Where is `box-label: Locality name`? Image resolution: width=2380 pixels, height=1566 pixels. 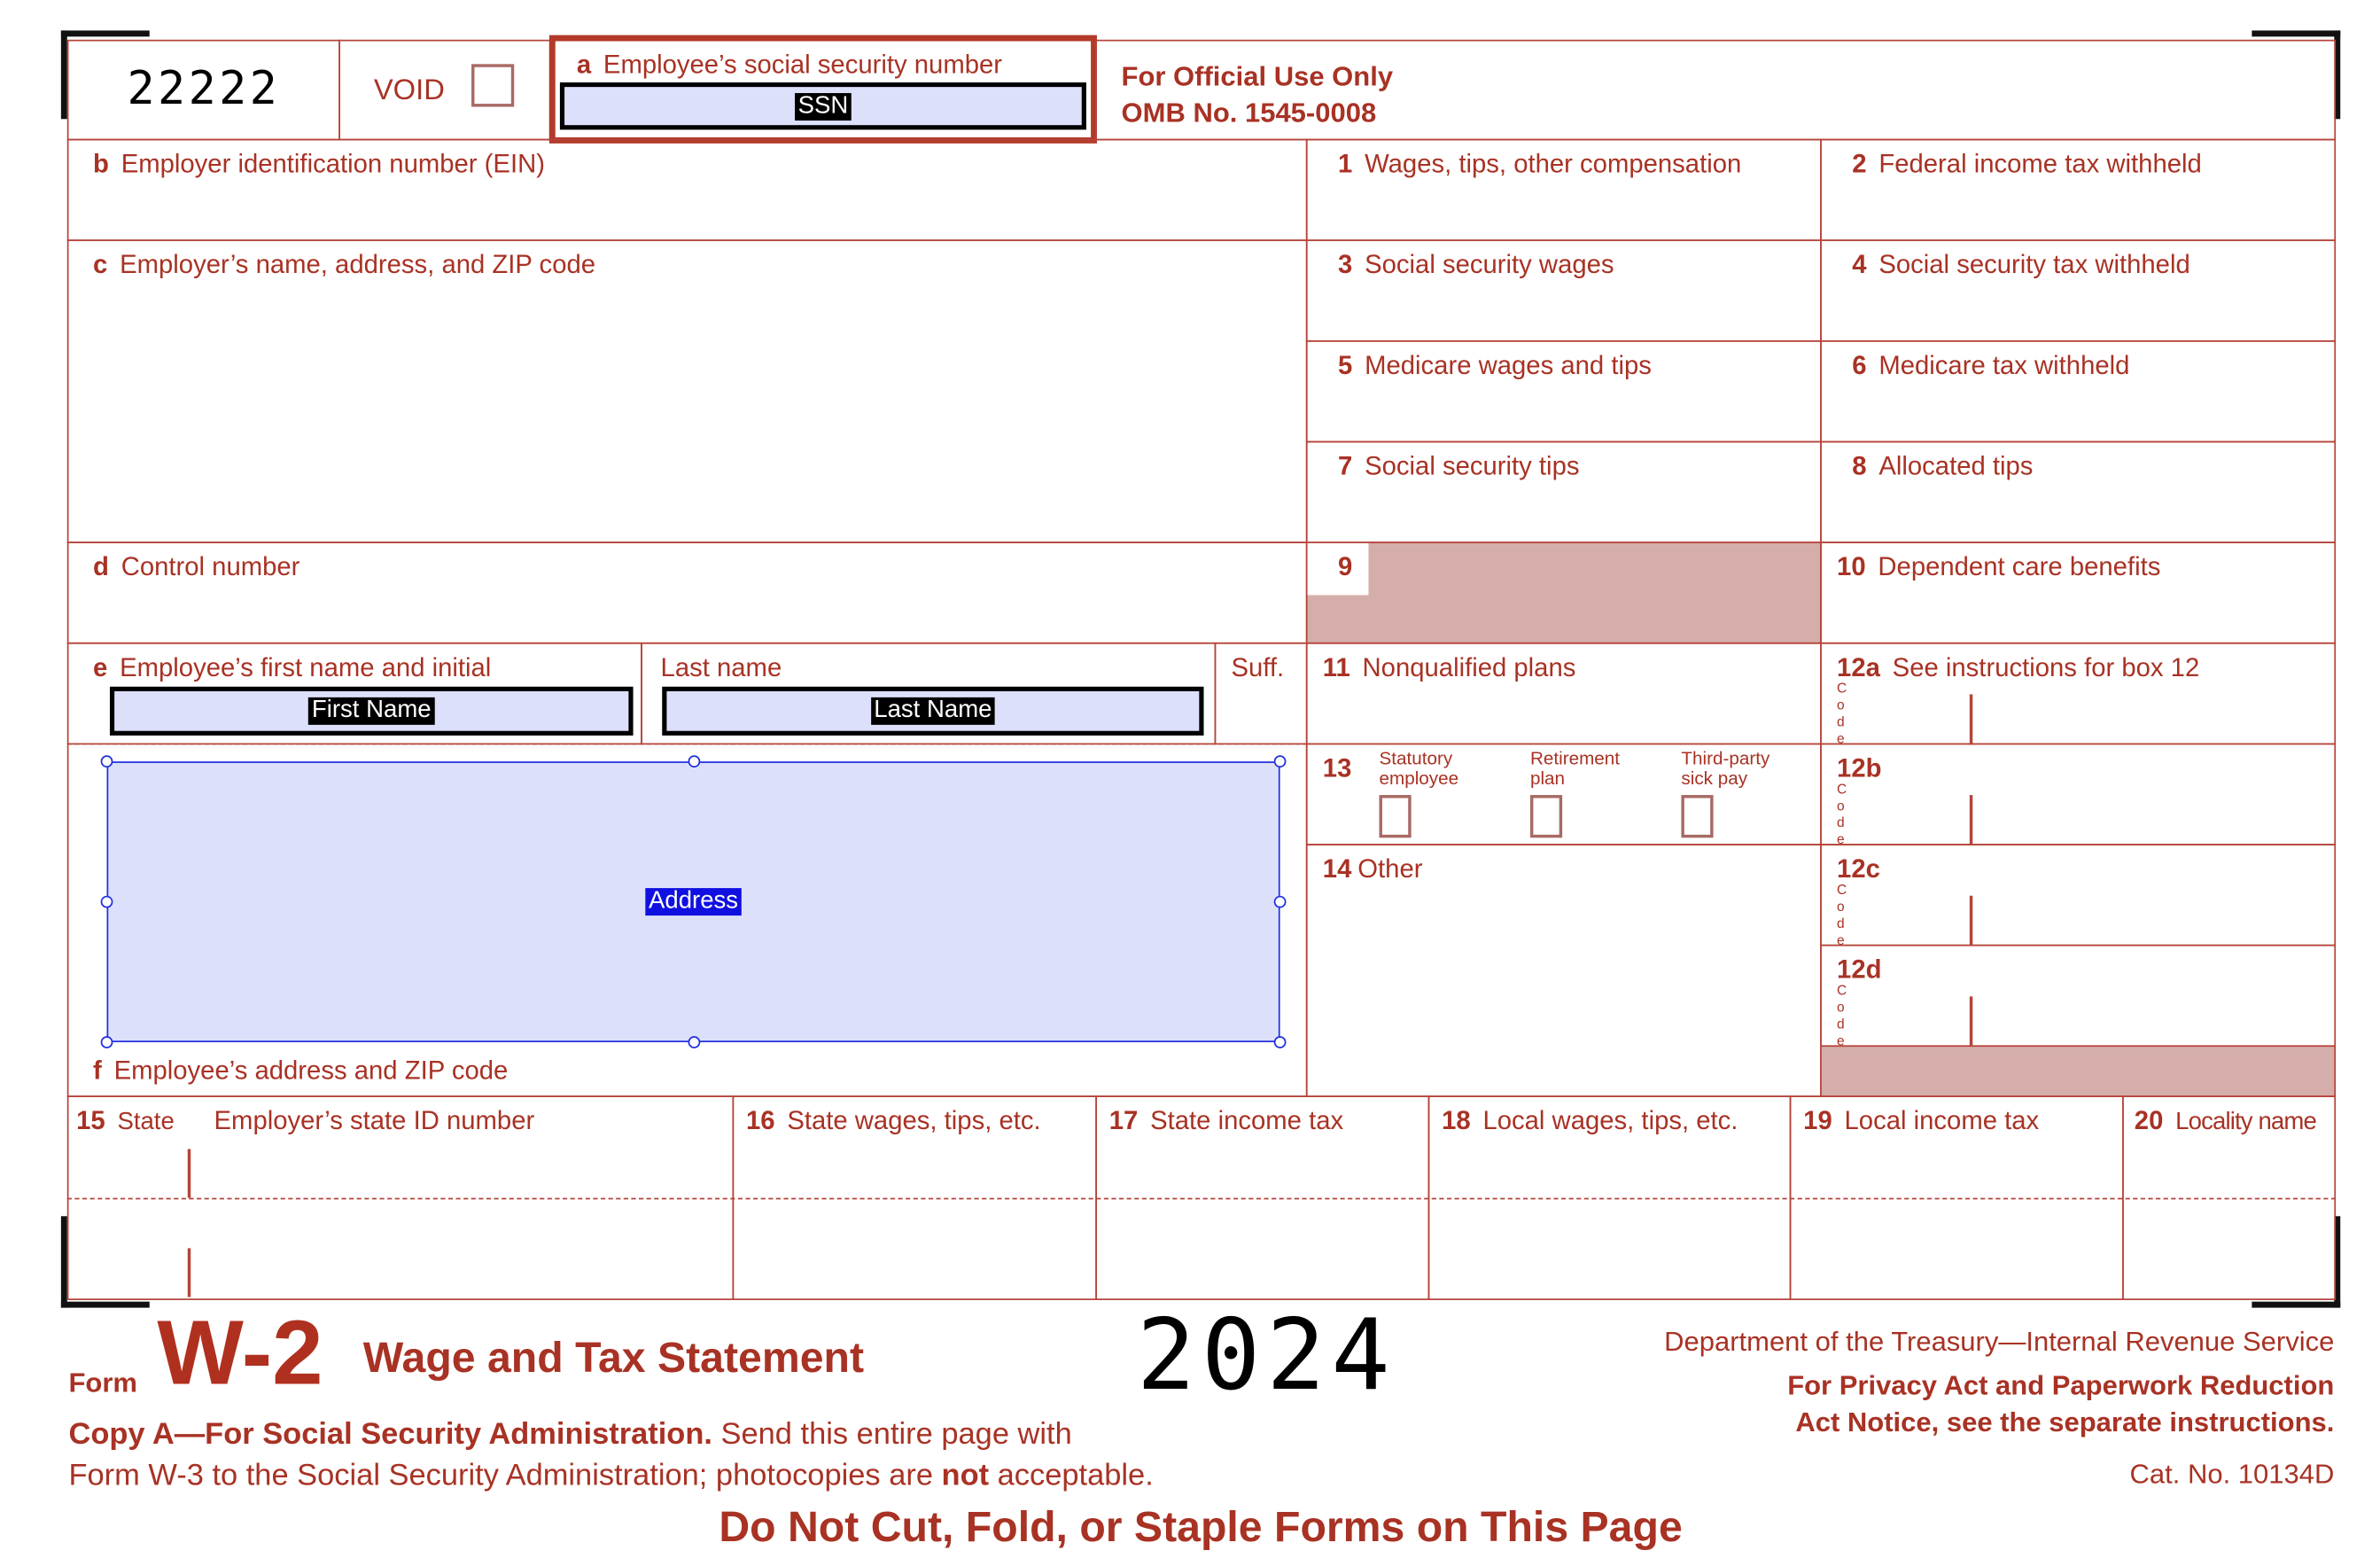
box-label: Locality name is located at coordinates (2246, 1122).